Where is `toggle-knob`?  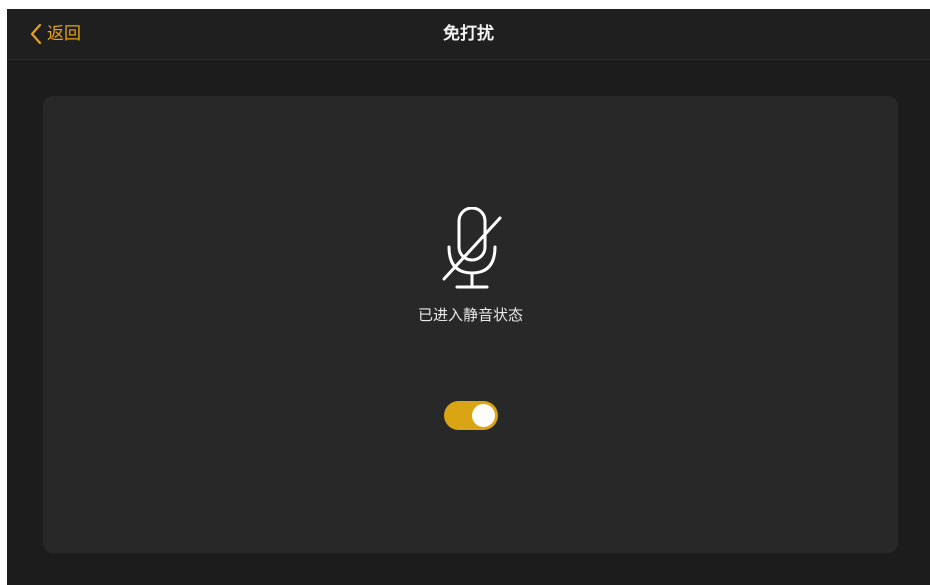
toggle-knob is located at coordinates (483, 415).